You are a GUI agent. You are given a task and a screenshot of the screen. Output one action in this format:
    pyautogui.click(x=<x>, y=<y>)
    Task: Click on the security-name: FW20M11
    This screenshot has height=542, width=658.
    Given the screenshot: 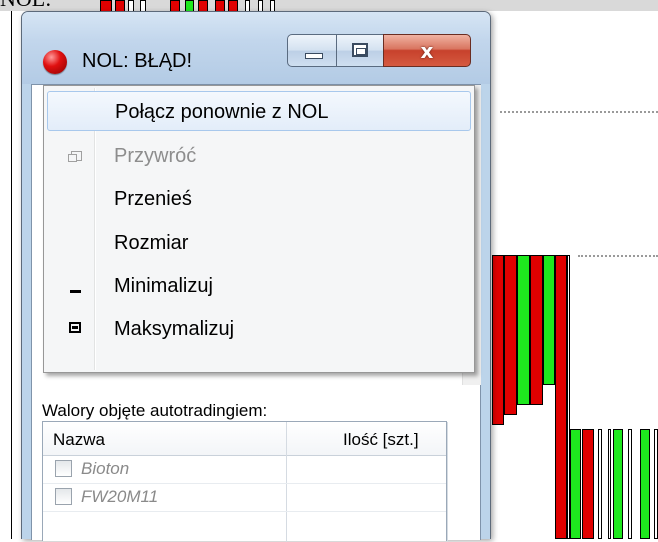 What is the action you would take?
    pyautogui.click(x=120, y=496)
    